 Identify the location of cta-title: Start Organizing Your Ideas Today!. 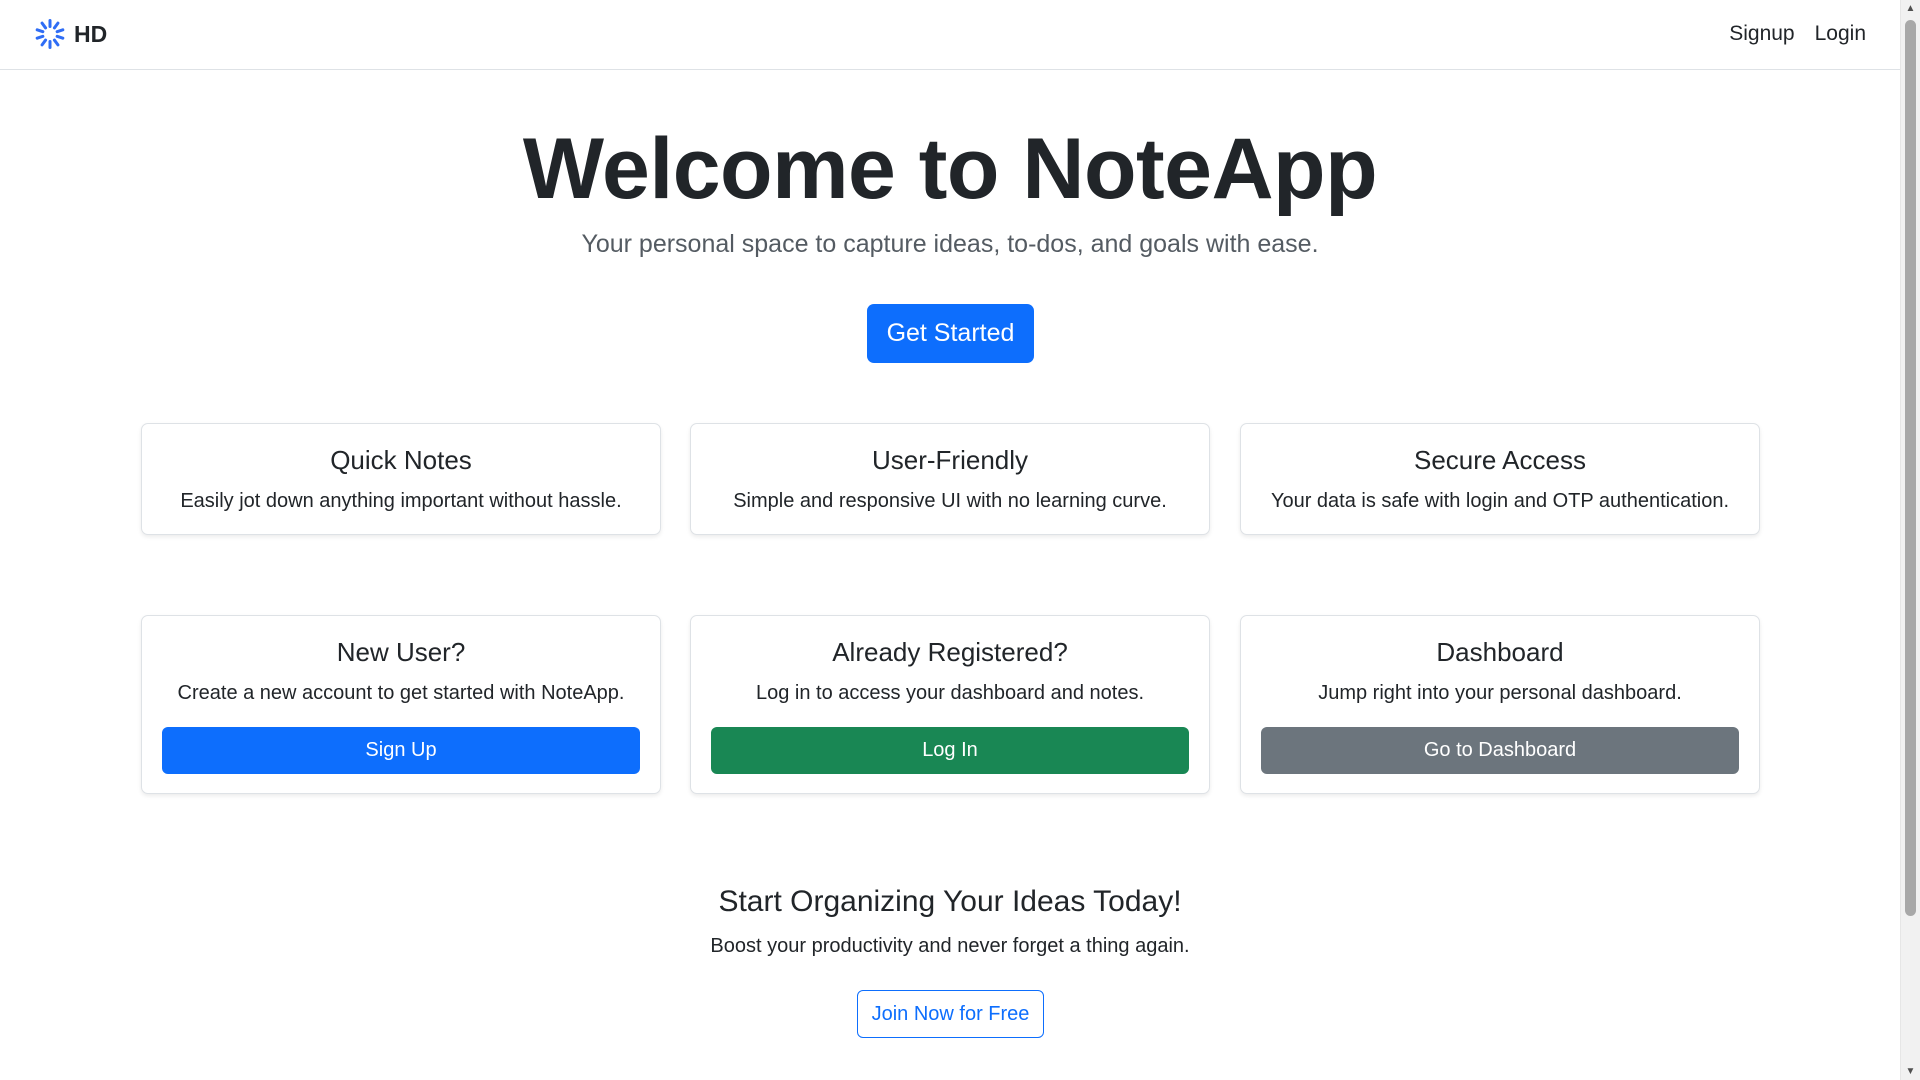
(950, 901).